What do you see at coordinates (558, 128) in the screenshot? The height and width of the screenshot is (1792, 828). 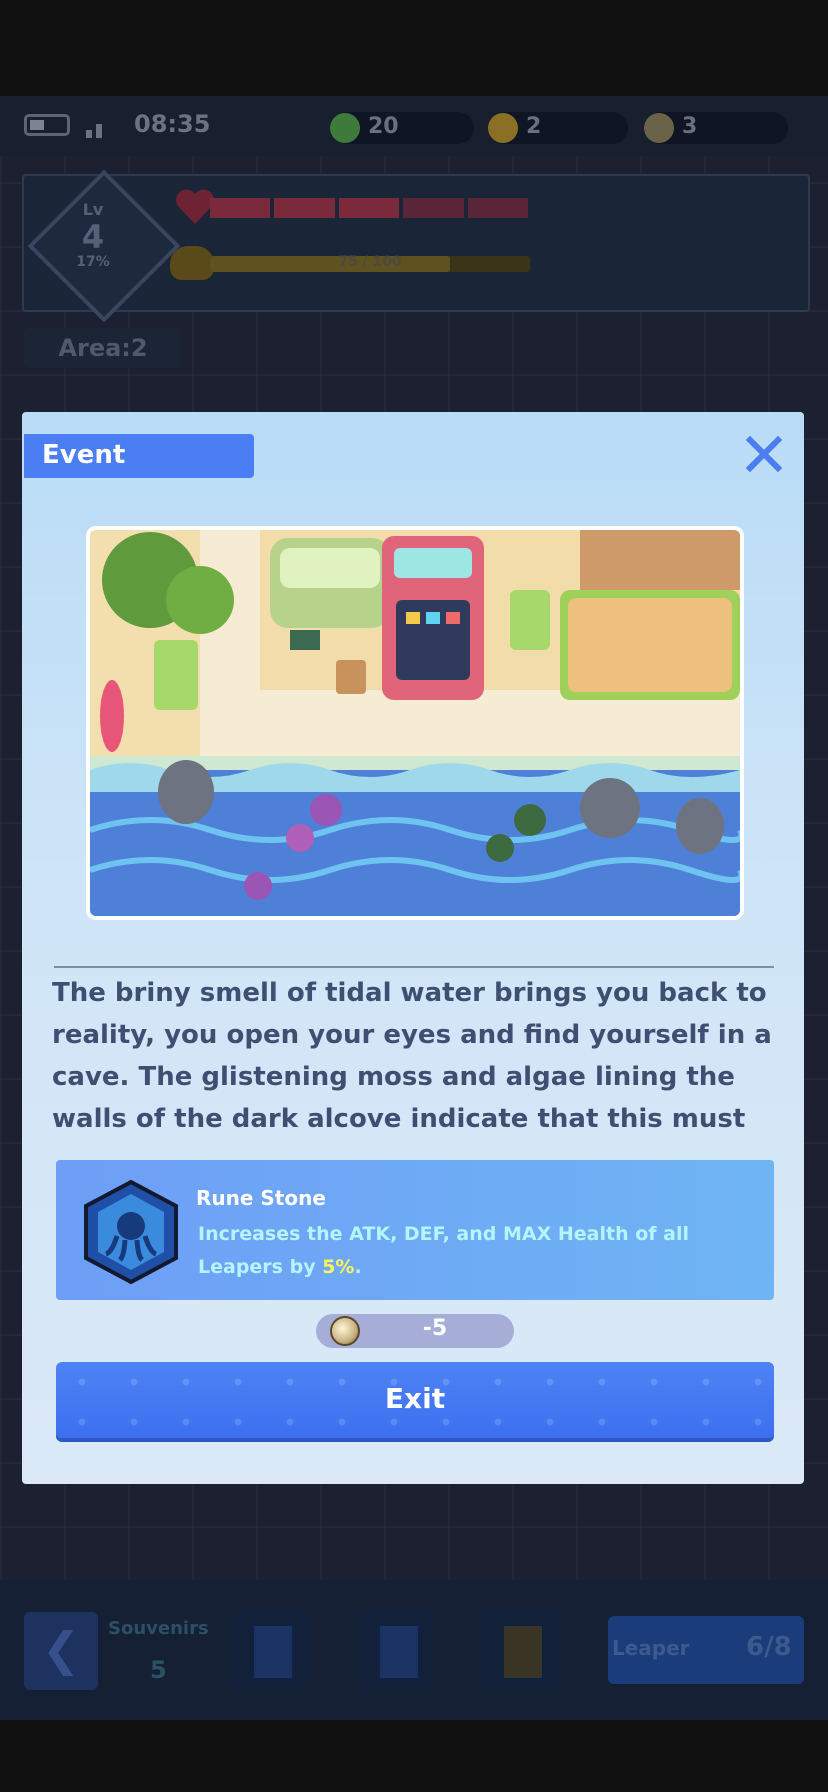 I see `gold-resource: 2` at bounding box center [558, 128].